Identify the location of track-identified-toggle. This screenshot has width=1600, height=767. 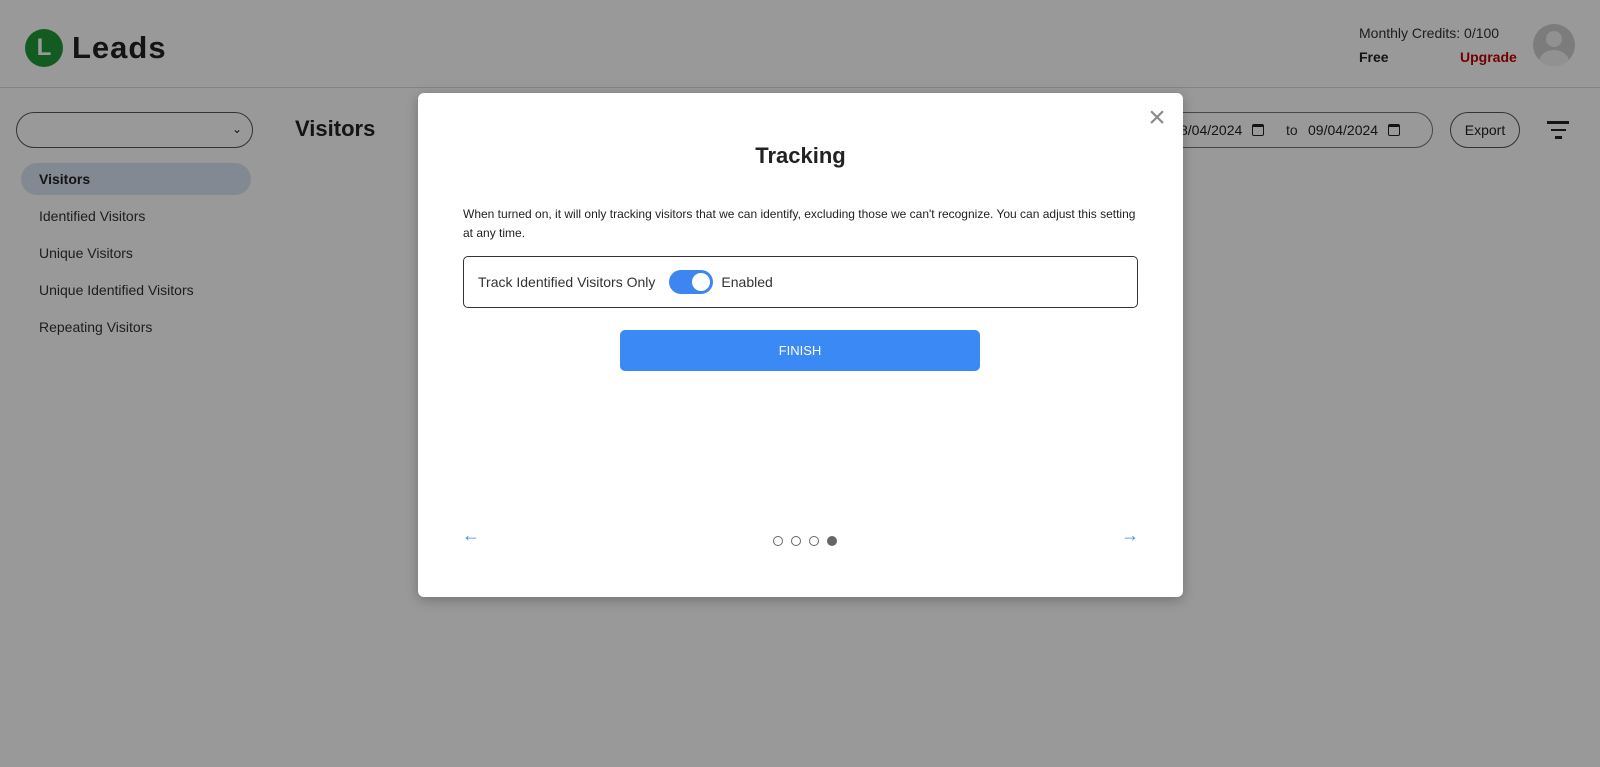
(691, 282).